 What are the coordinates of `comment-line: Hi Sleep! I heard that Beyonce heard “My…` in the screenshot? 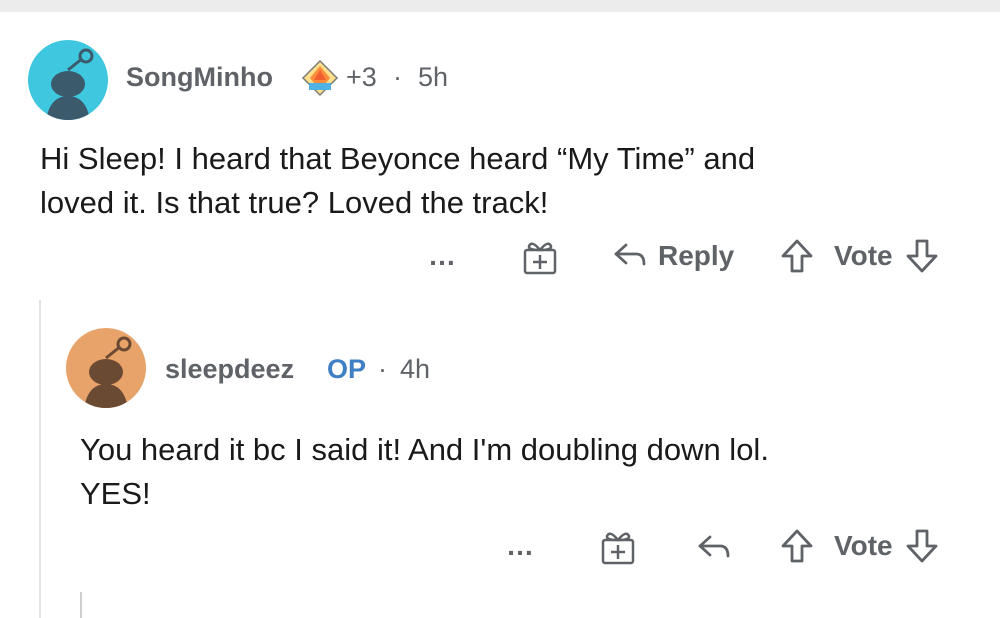 It's located at (398, 158).